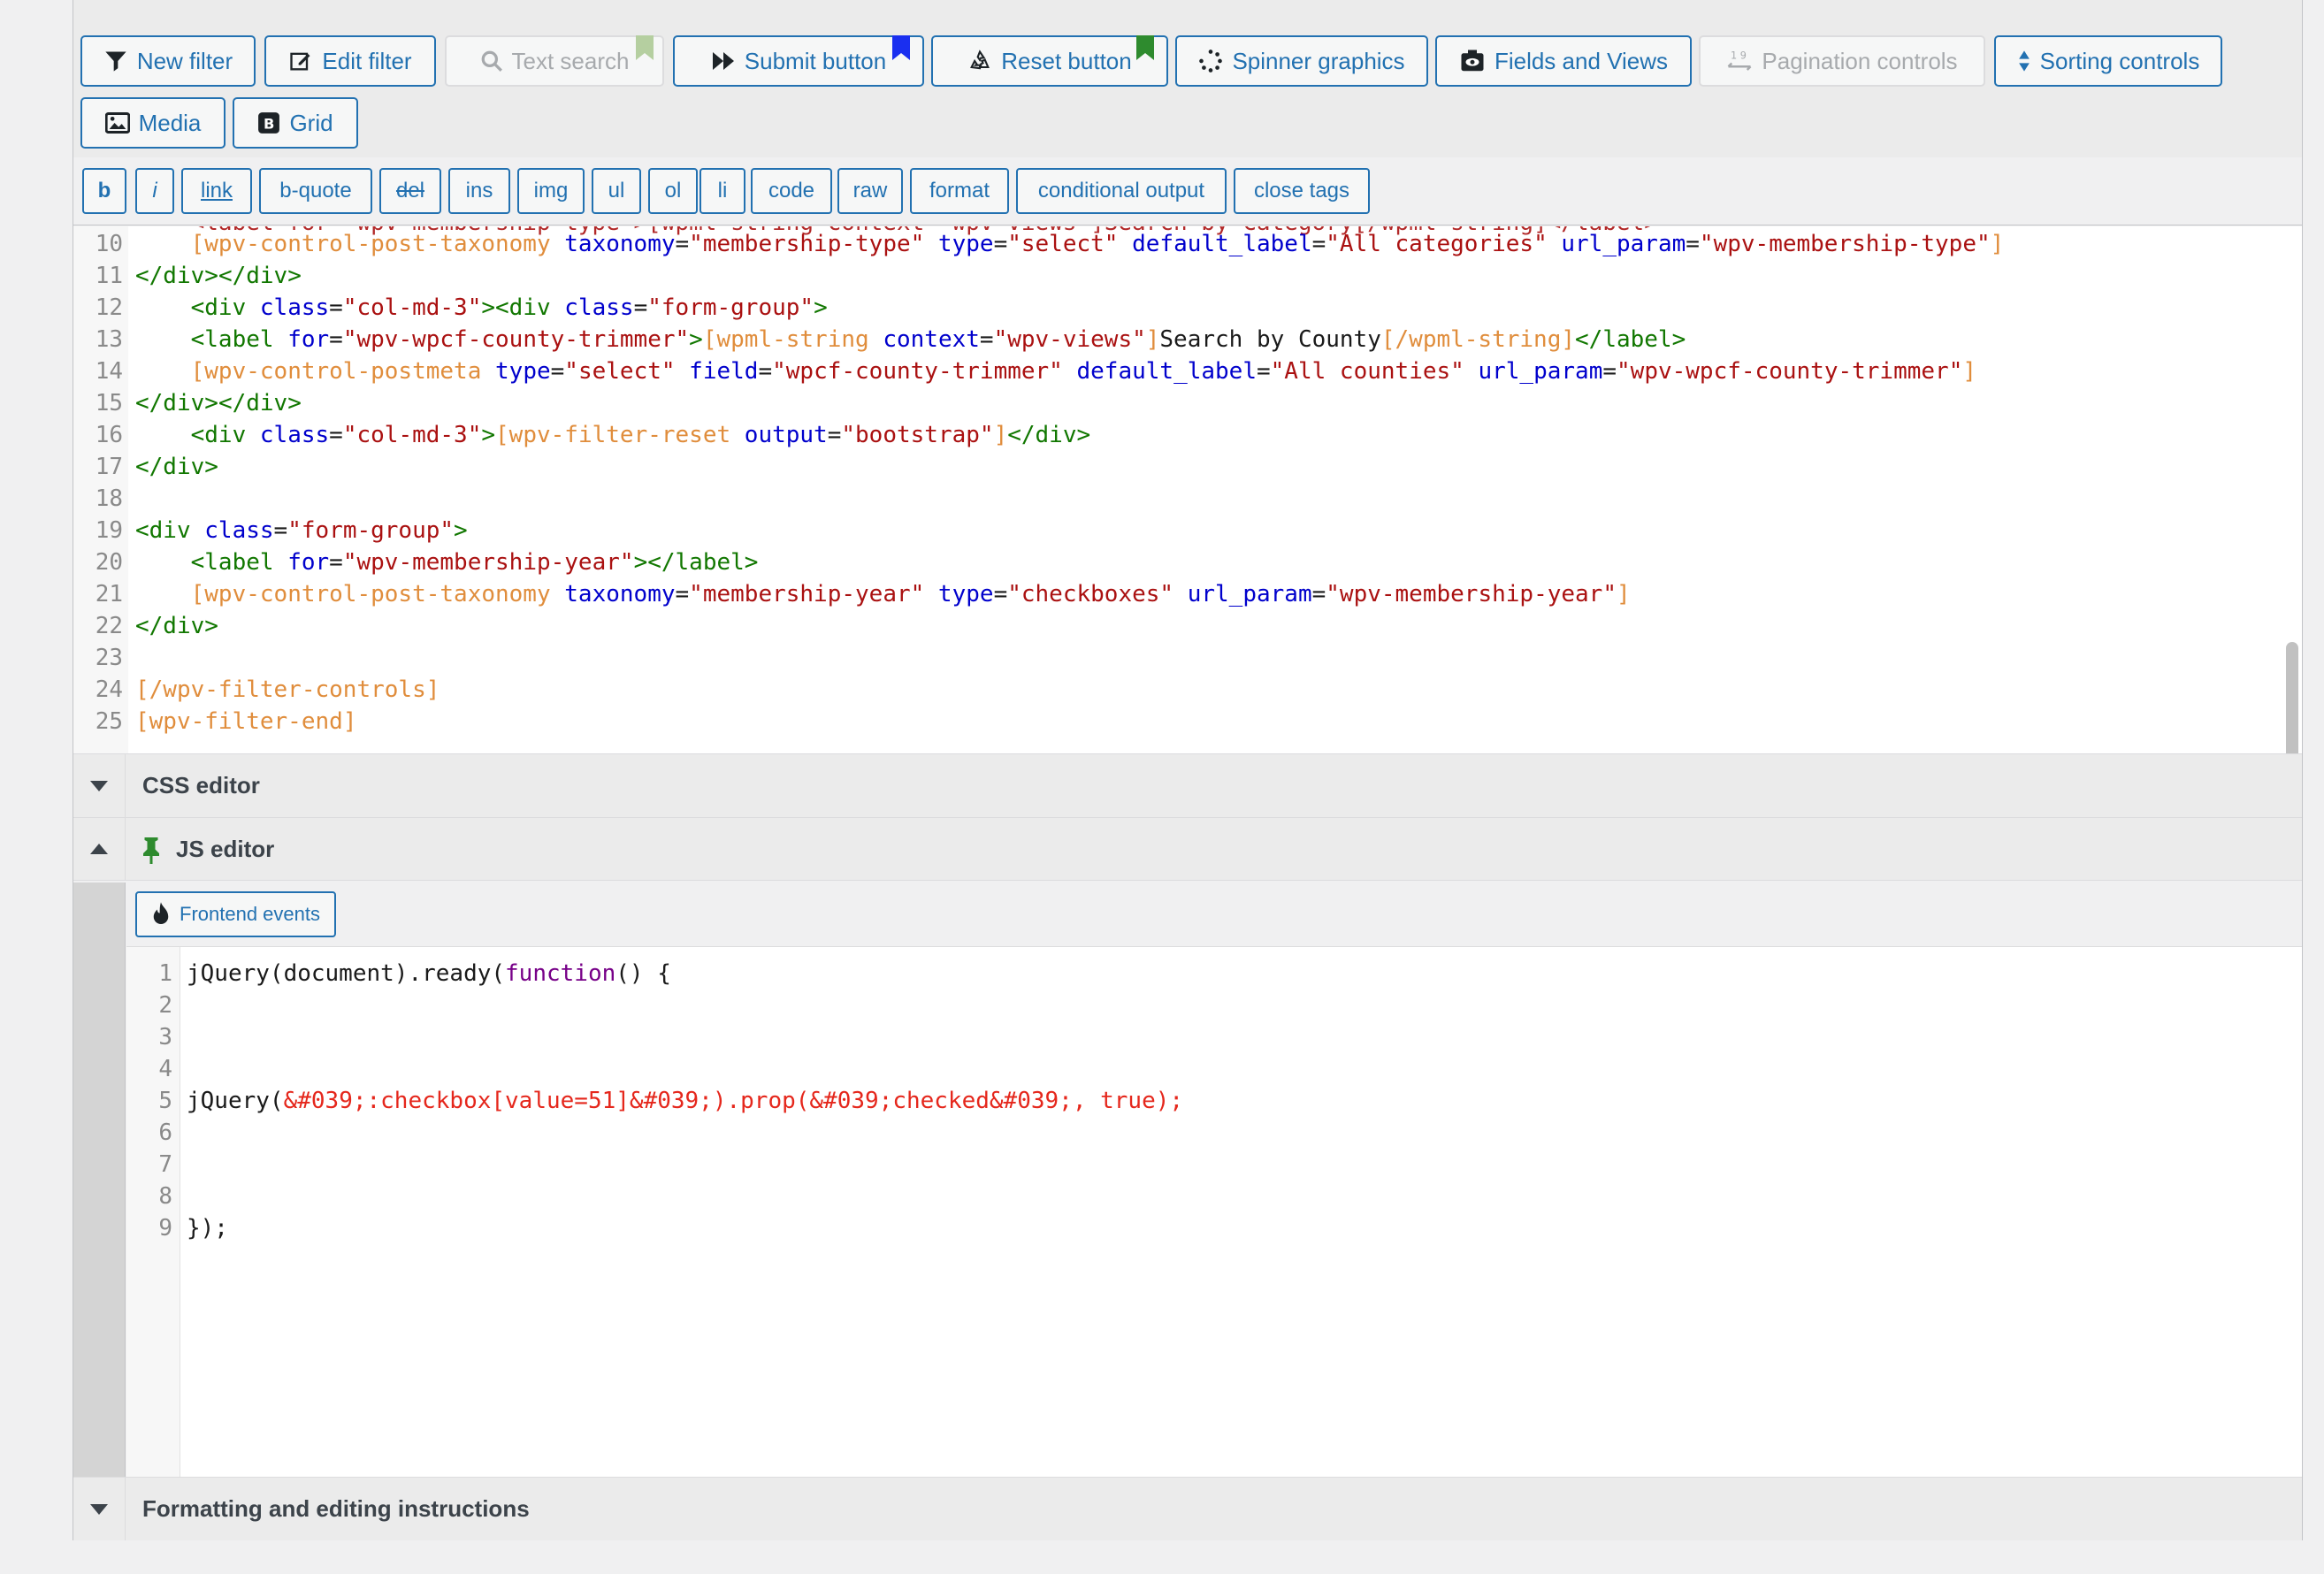 The width and height of the screenshot is (2324, 1574). What do you see at coordinates (1472, 61) in the screenshot?
I see `camera-eye-icon` at bounding box center [1472, 61].